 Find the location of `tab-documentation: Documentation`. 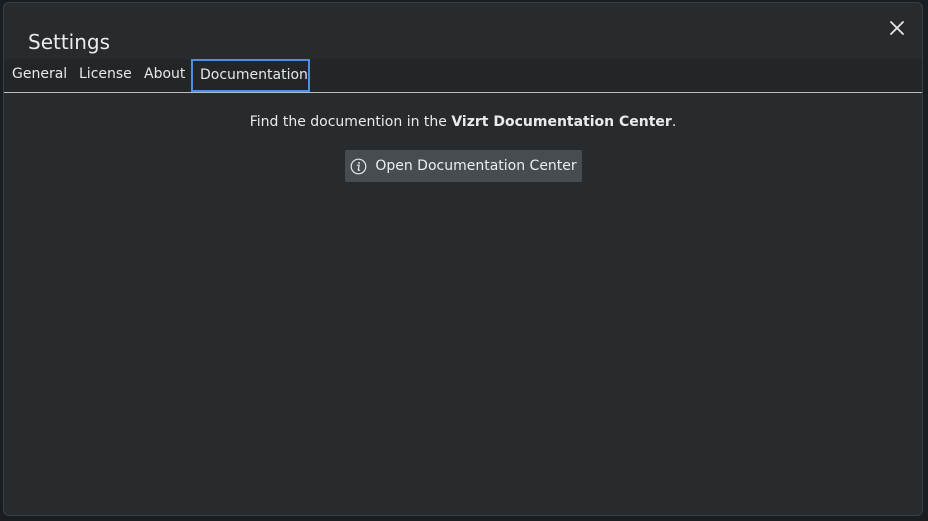

tab-documentation: Documentation is located at coordinates (250, 75).